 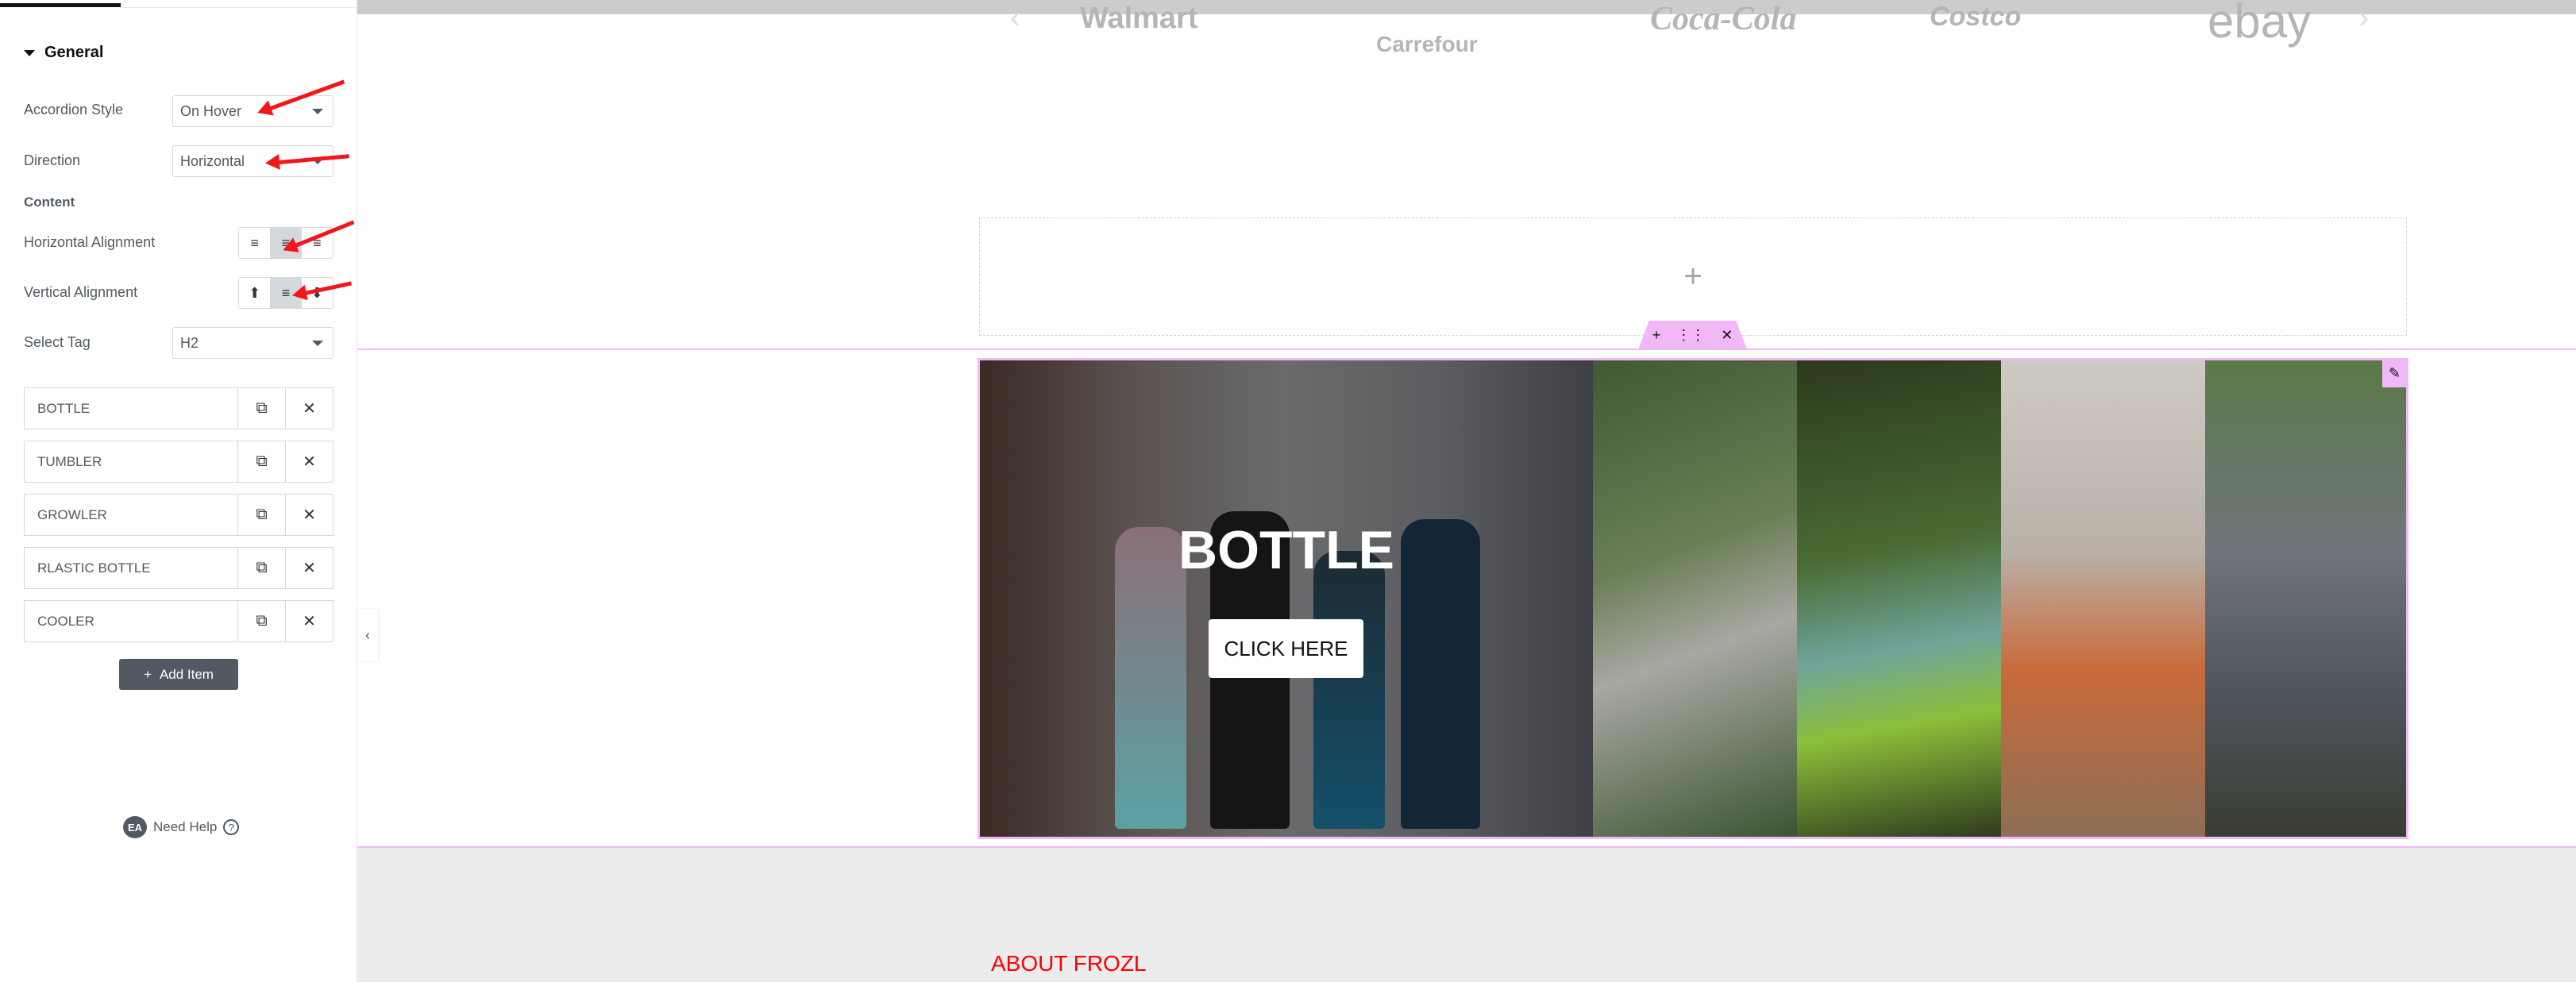 What do you see at coordinates (1899, 598) in the screenshot?
I see `accordion-panel-growler` at bounding box center [1899, 598].